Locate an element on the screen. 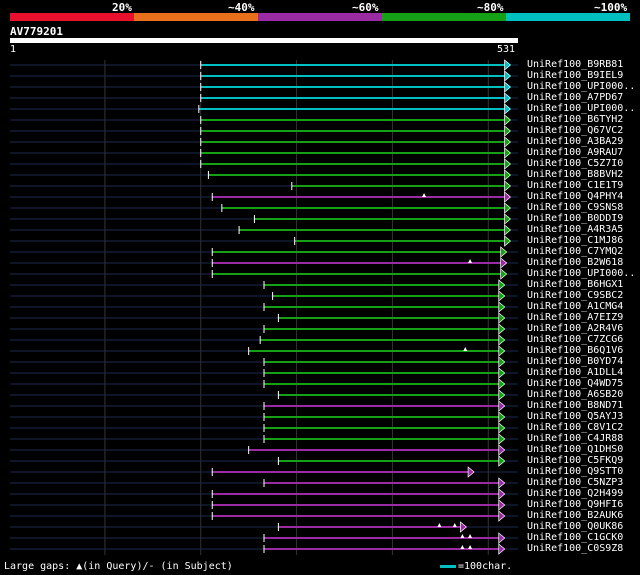  hit-label: UniRef100_B9RB81 is located at coordinates (575, 64).